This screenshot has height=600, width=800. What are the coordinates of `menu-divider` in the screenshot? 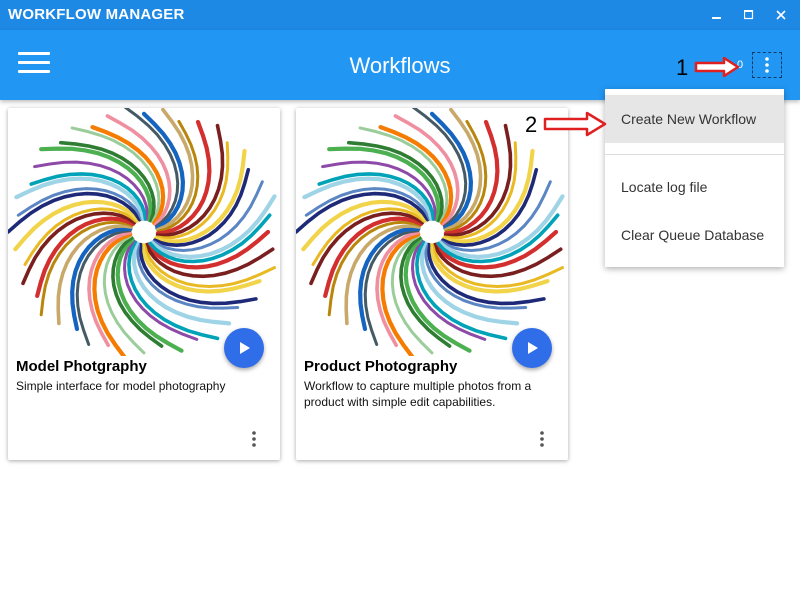 It's located at (694, 154).